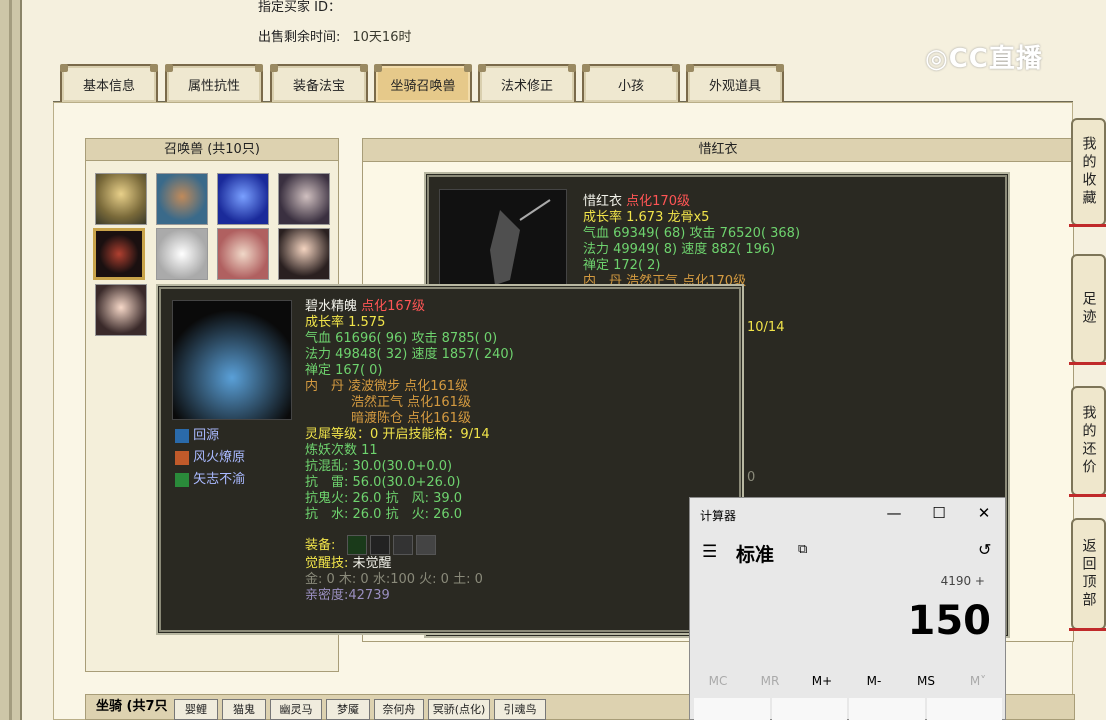 This screenshot has height=720, width=1106. What do you see at coordinates (384, 514) in the screenshot?
I see `hover-resist-4: 抗 水: 26.0 抗 火: 26.0` at bounding box center [384, 514].